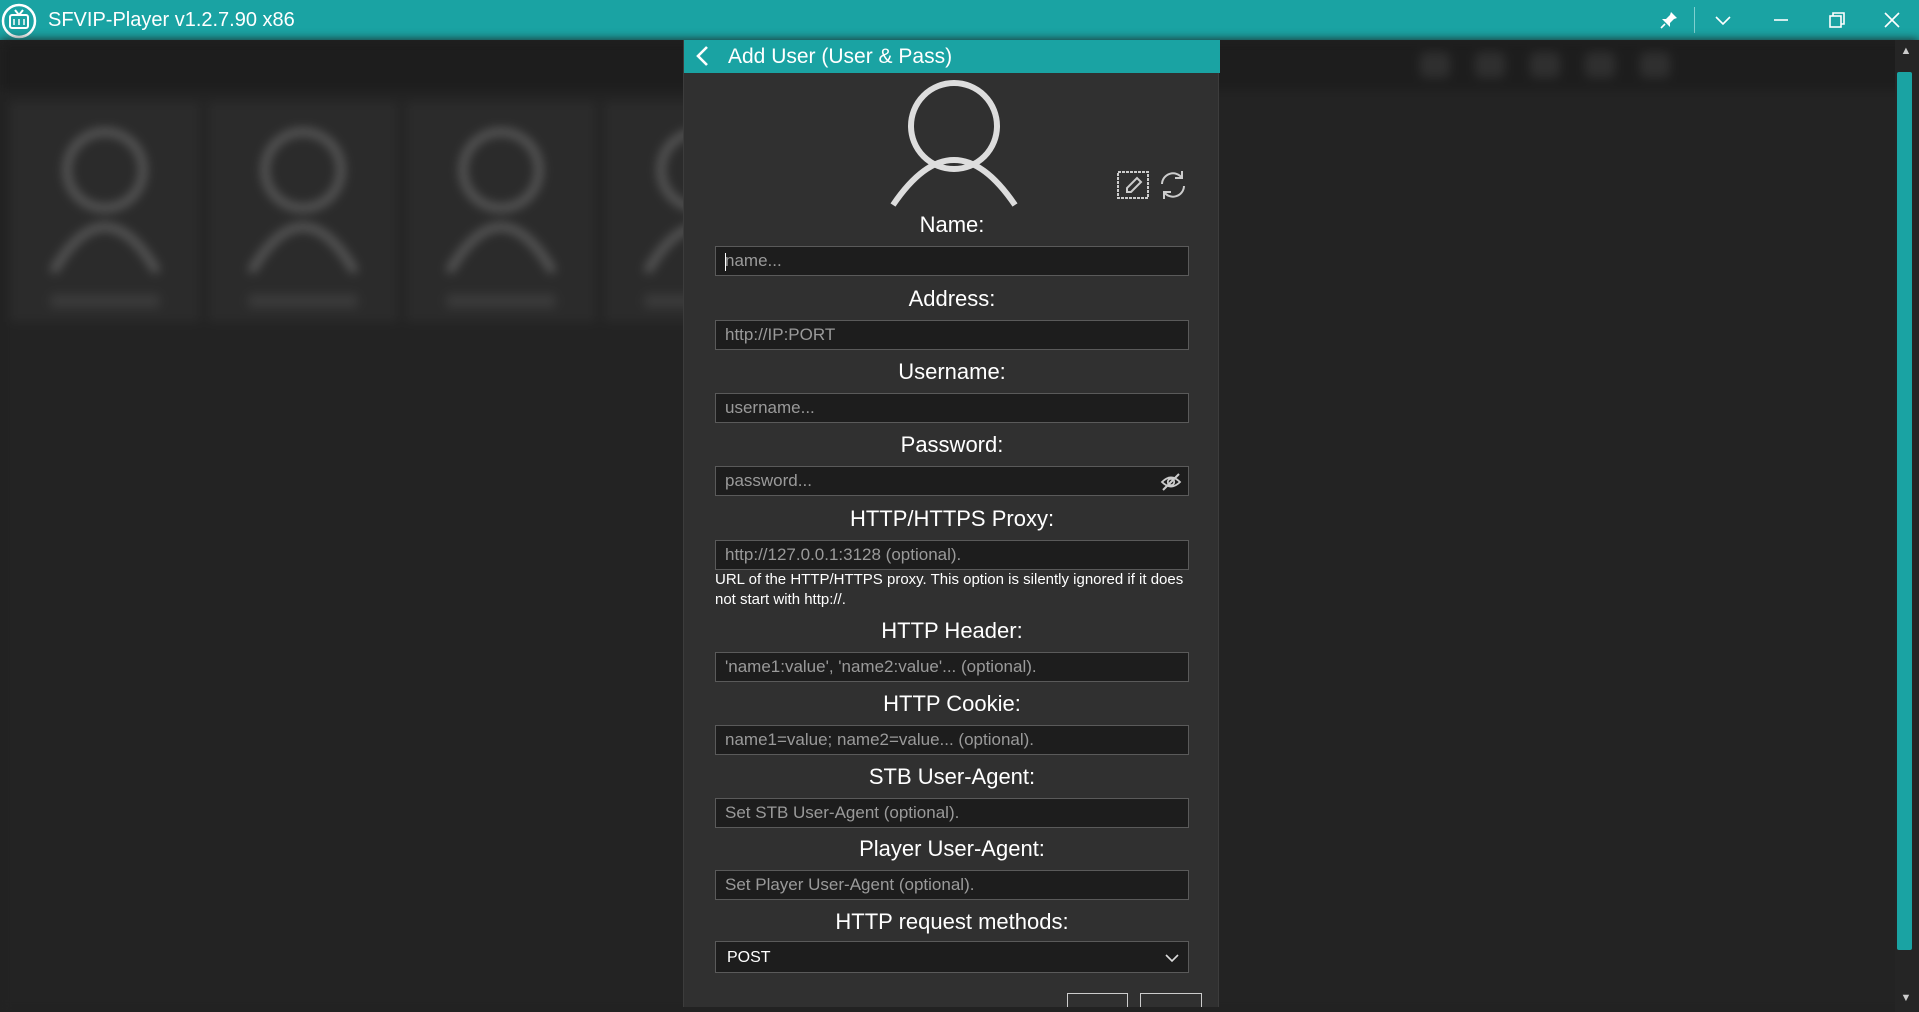 The width and height of the screenshot is (1919, 1012). What do you see at coordinates (19, 21) in the screenshot?
I see `tv-logo-icon` at bounding box center [19, 21].